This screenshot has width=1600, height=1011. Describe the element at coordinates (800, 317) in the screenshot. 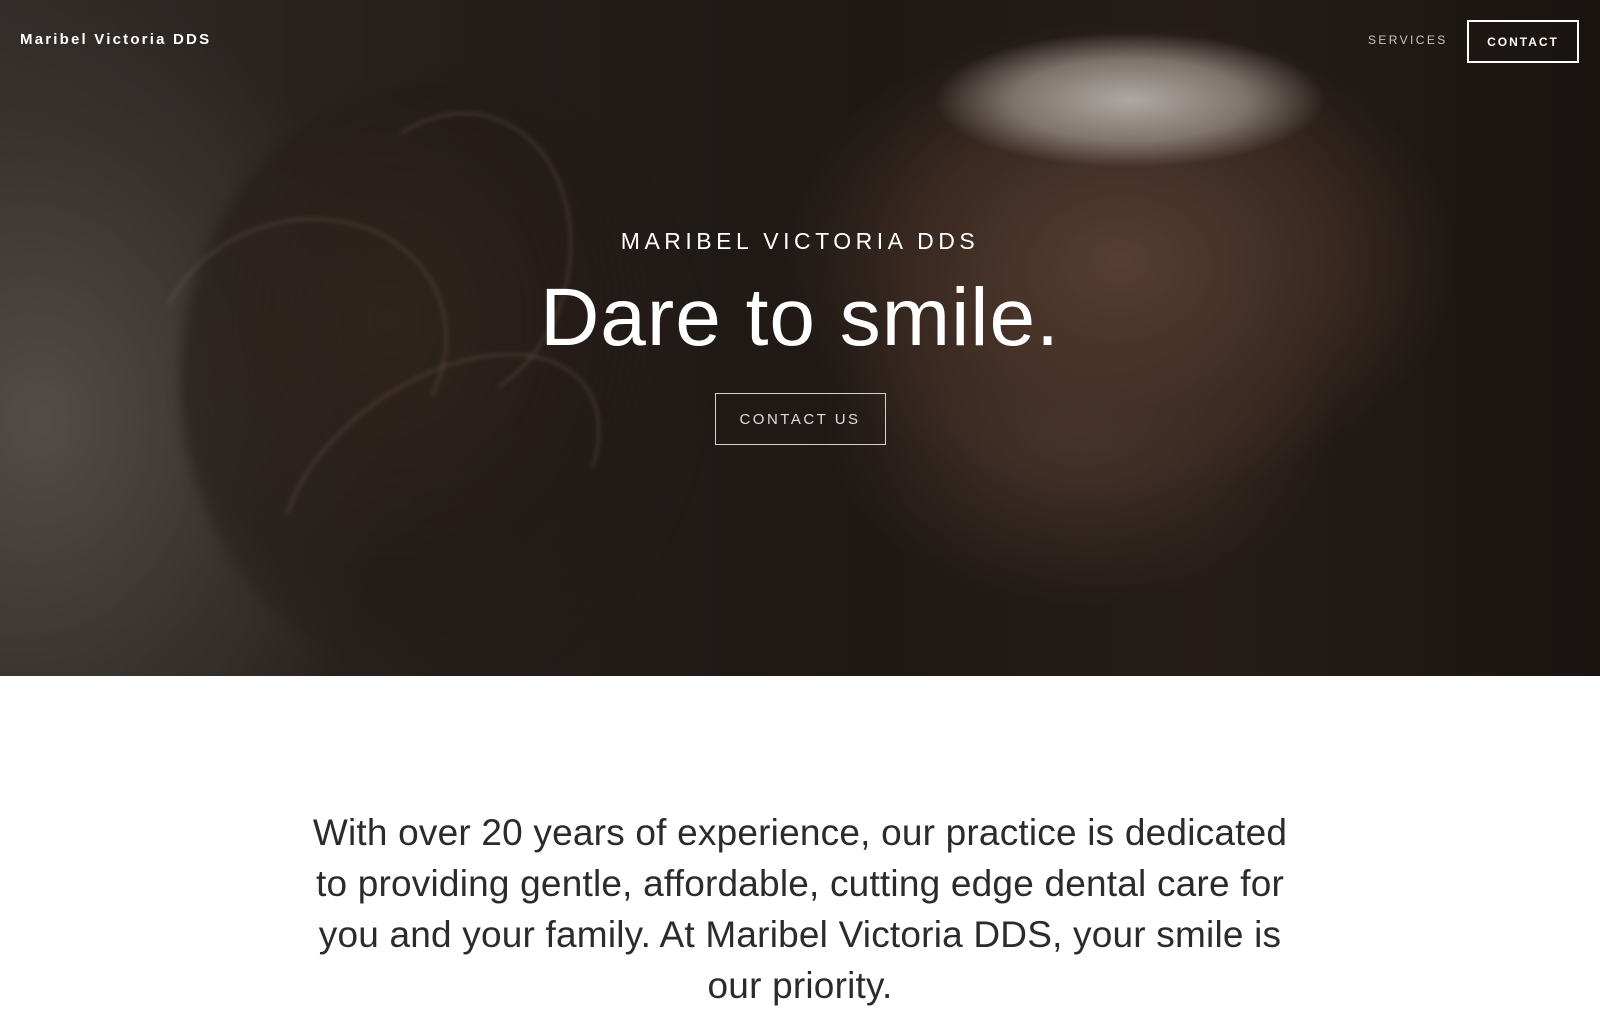

I see `hero-heading: Dare to smile.` at that location.